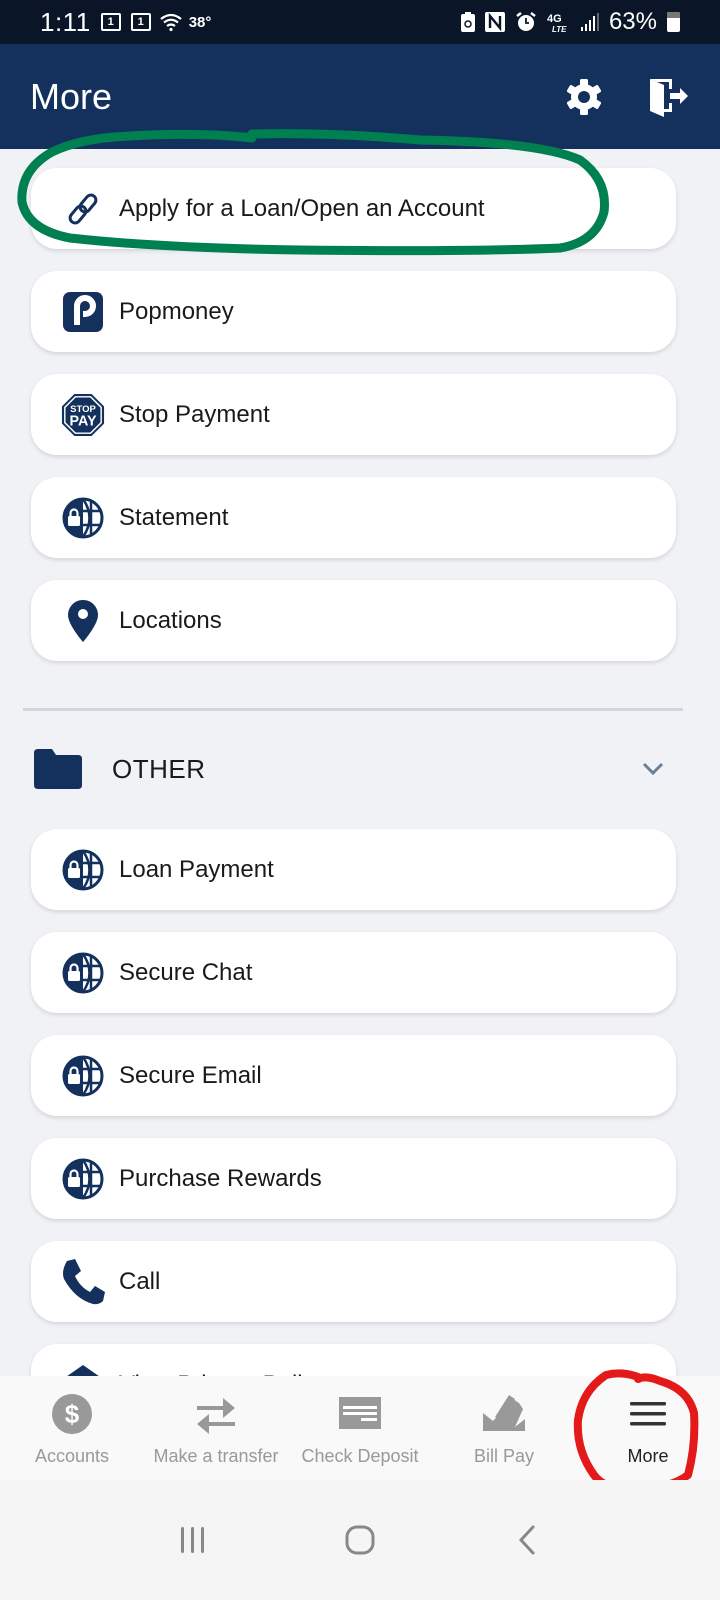  What do you see at coordinates (554, 19) in the screenshot?
I see `svg-text: 4G` at bounding box center [554, 19].